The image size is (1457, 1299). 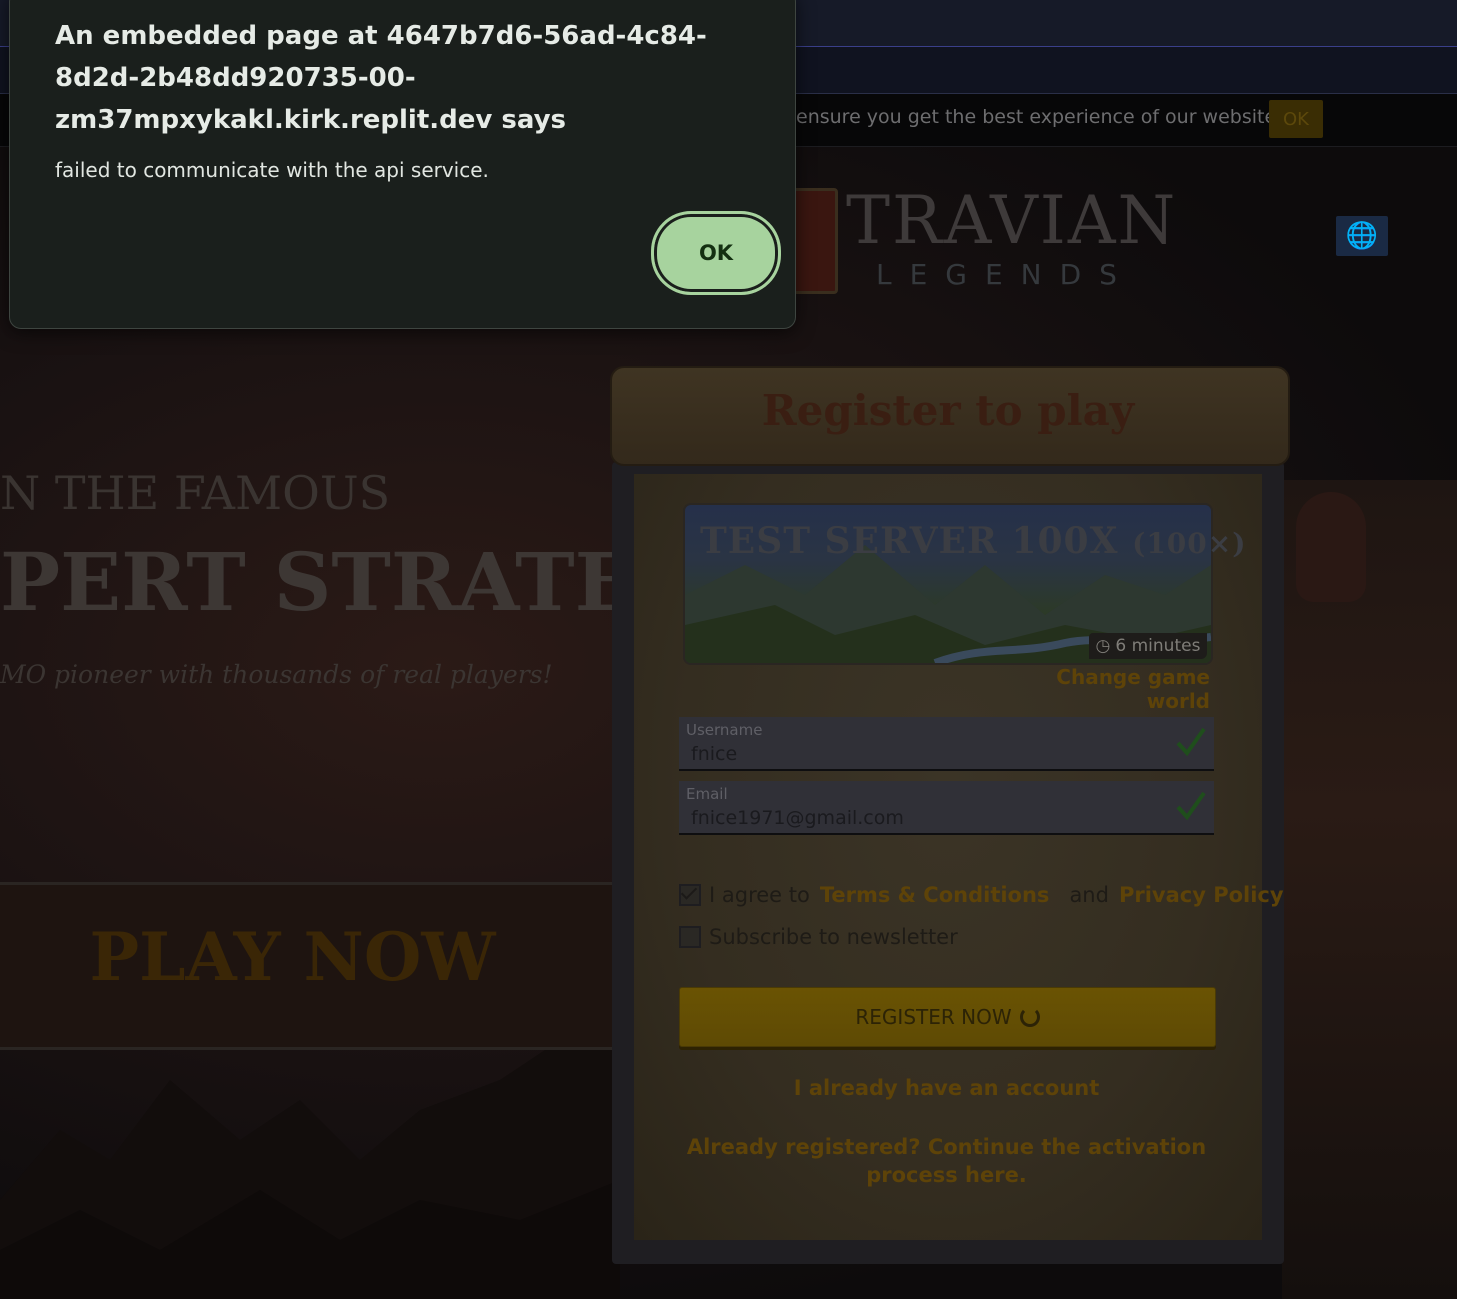 I want to click on username-field: Username, so click(x=946, y=744).